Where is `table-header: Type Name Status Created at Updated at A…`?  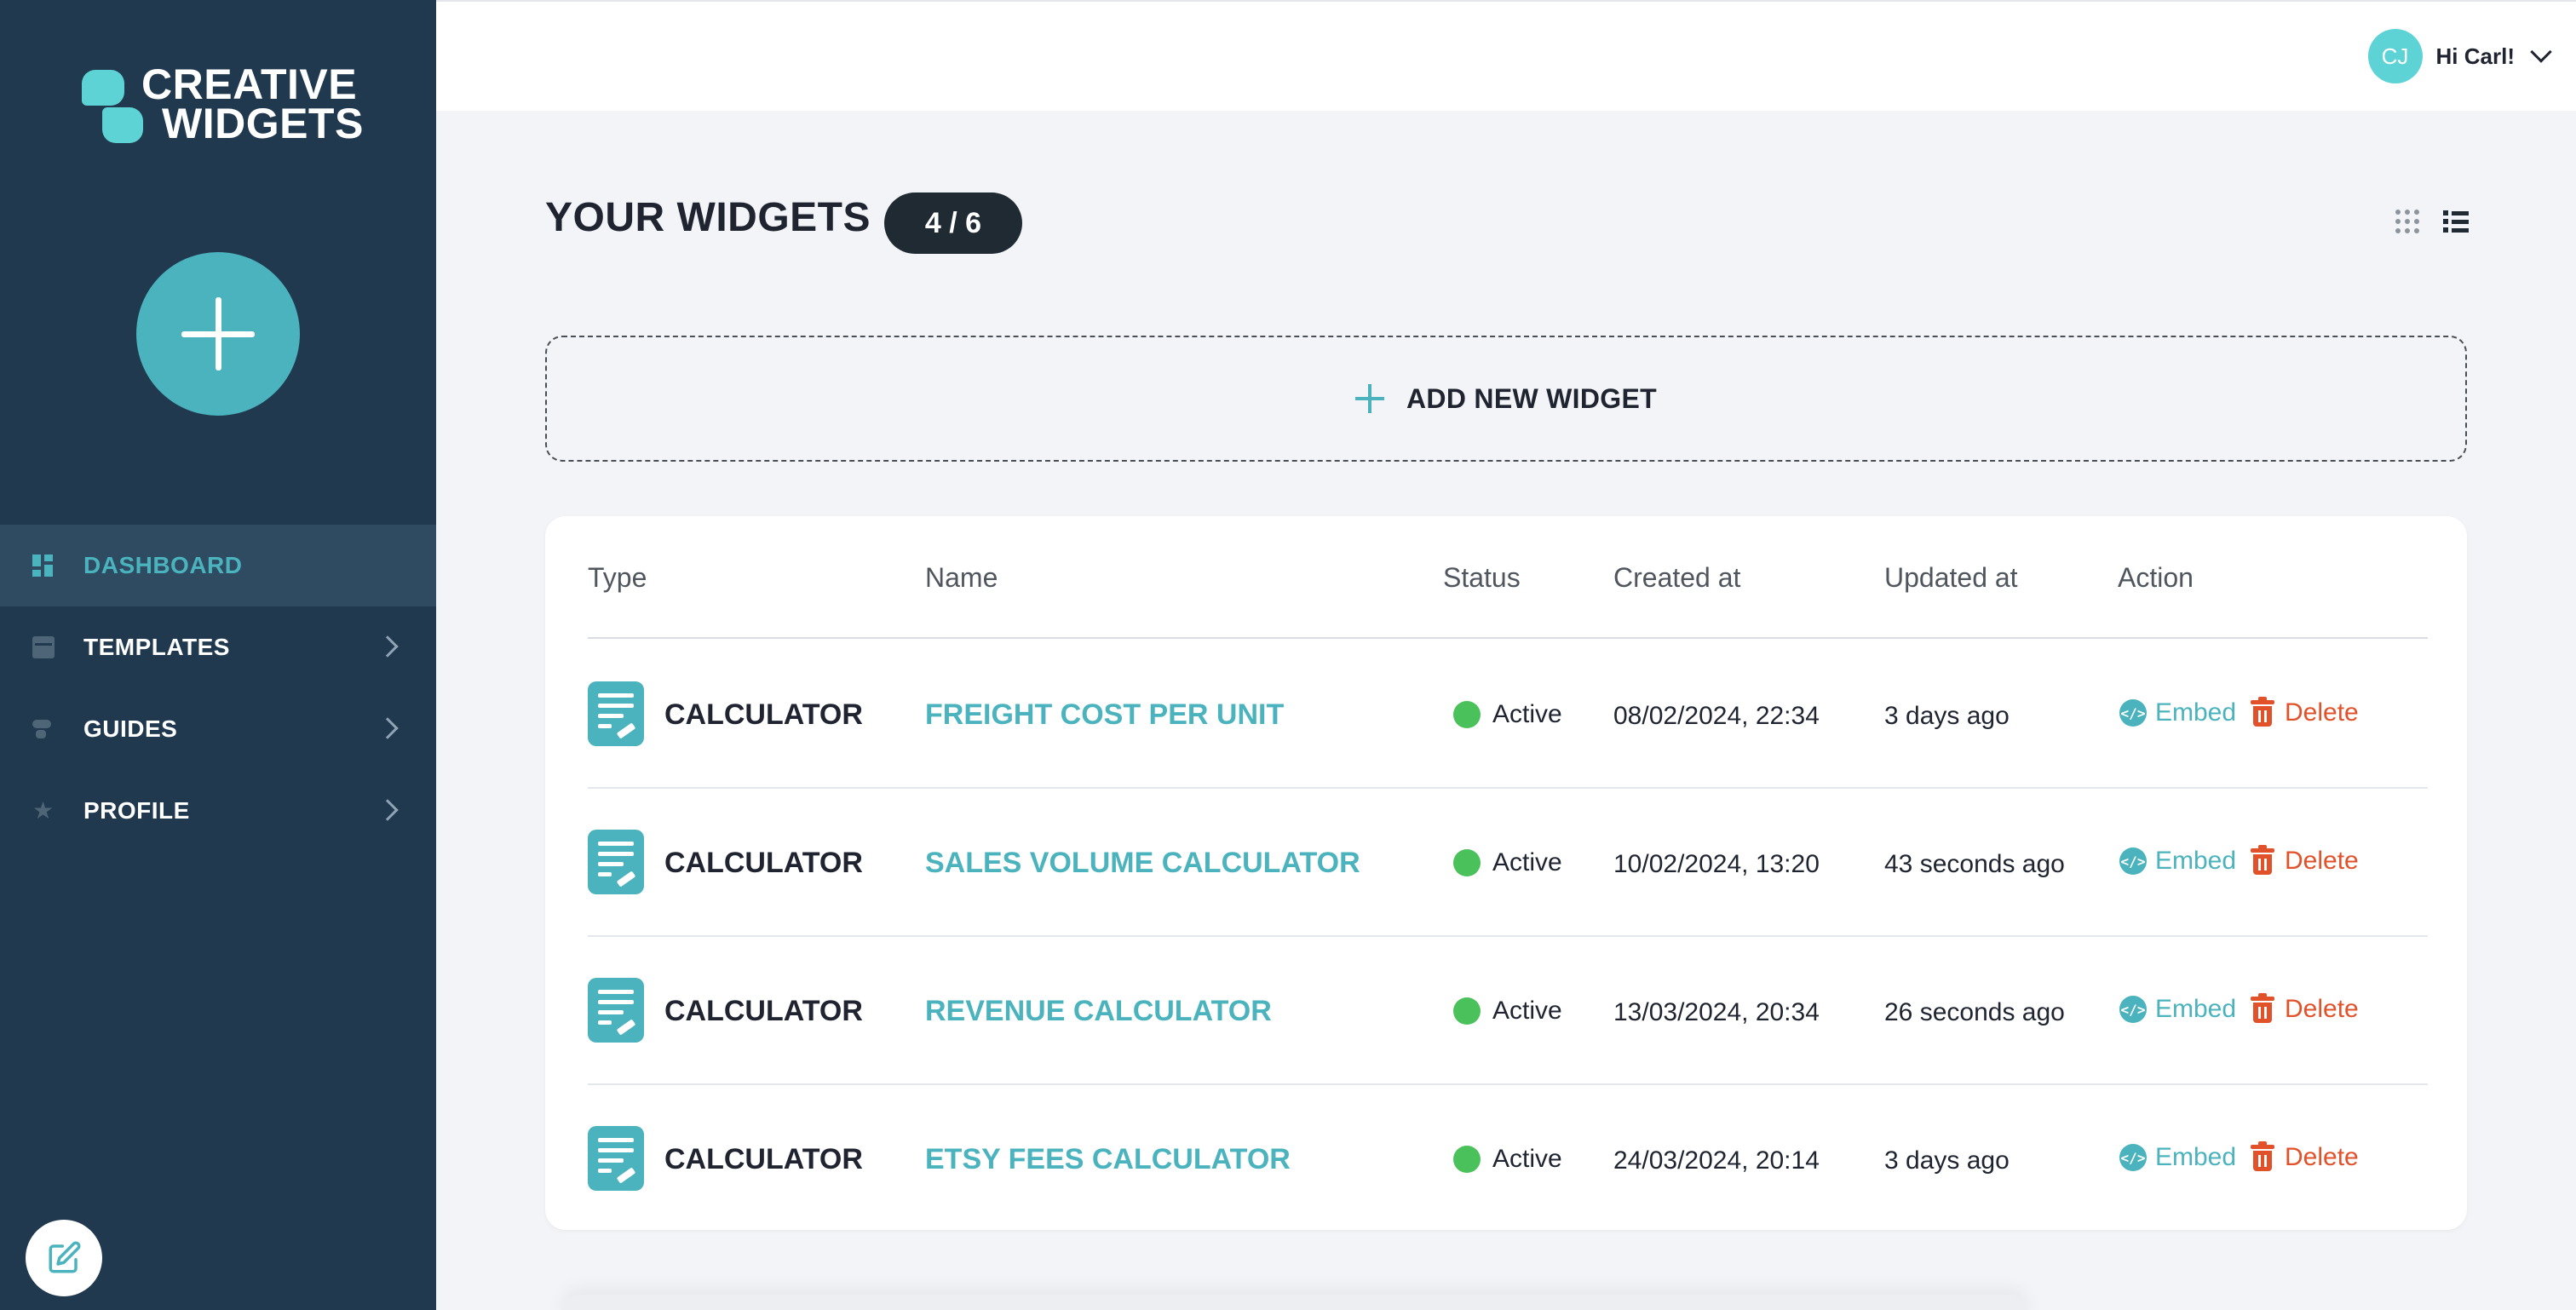
table-header: Type Name Status Created at Updated at A… is located at coordinates (1508, 577).